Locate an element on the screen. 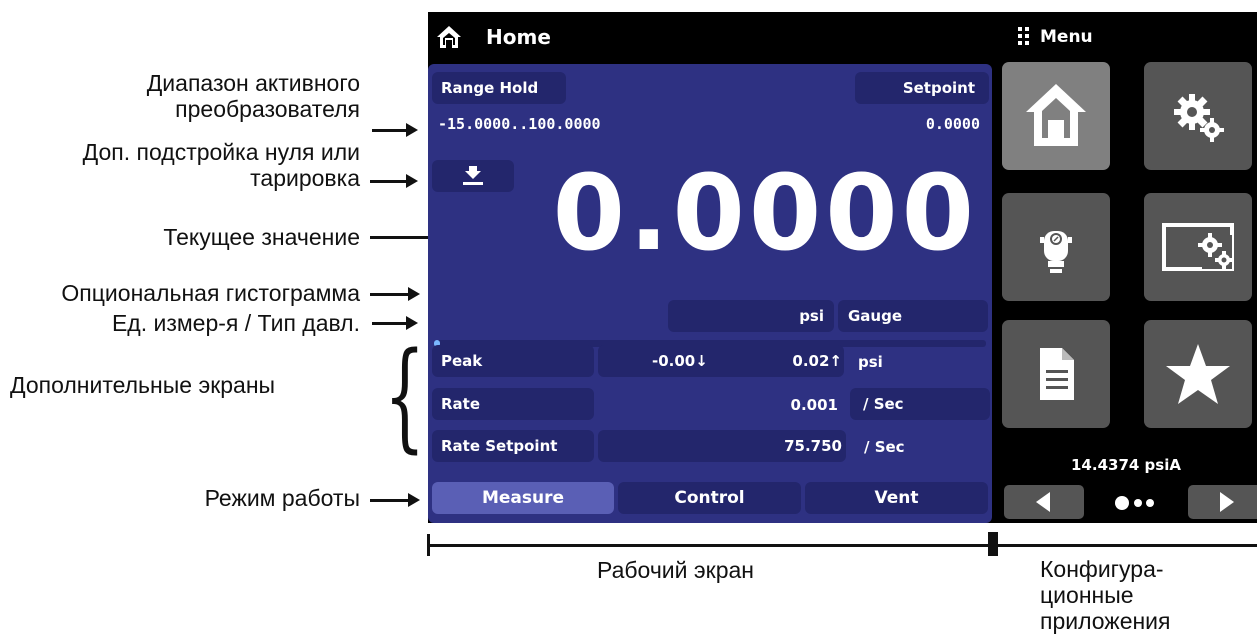  app-display-settings-tile is located at coordinates (1198, 247).